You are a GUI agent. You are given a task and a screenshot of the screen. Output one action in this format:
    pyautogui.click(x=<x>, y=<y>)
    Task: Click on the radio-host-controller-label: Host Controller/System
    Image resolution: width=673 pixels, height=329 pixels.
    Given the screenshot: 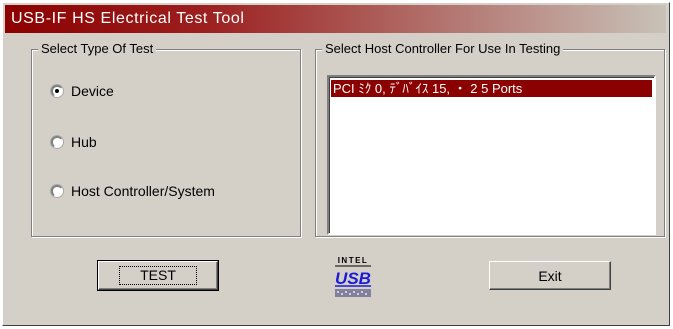 What is the action you would take?
    pyautogui.click(x=143, y=191)
    